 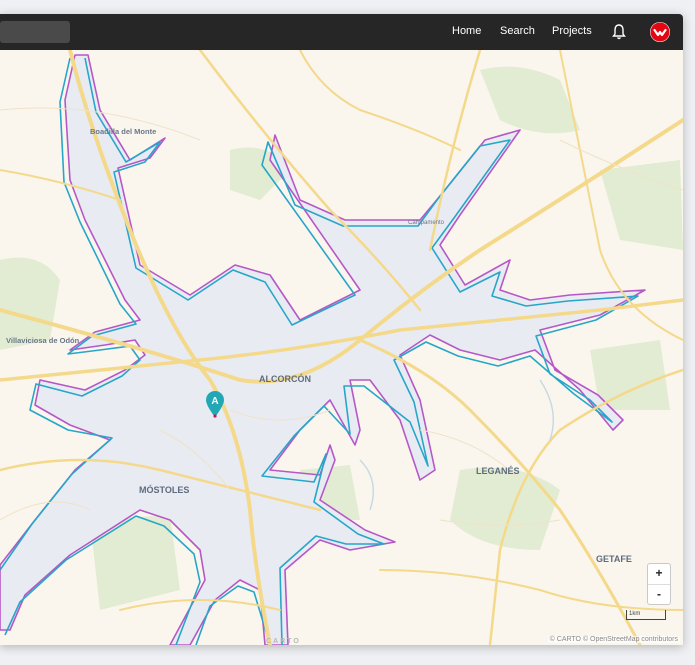 I want to click on label-alcorcon: ALCORCÓN, so click(x=285, y=379).